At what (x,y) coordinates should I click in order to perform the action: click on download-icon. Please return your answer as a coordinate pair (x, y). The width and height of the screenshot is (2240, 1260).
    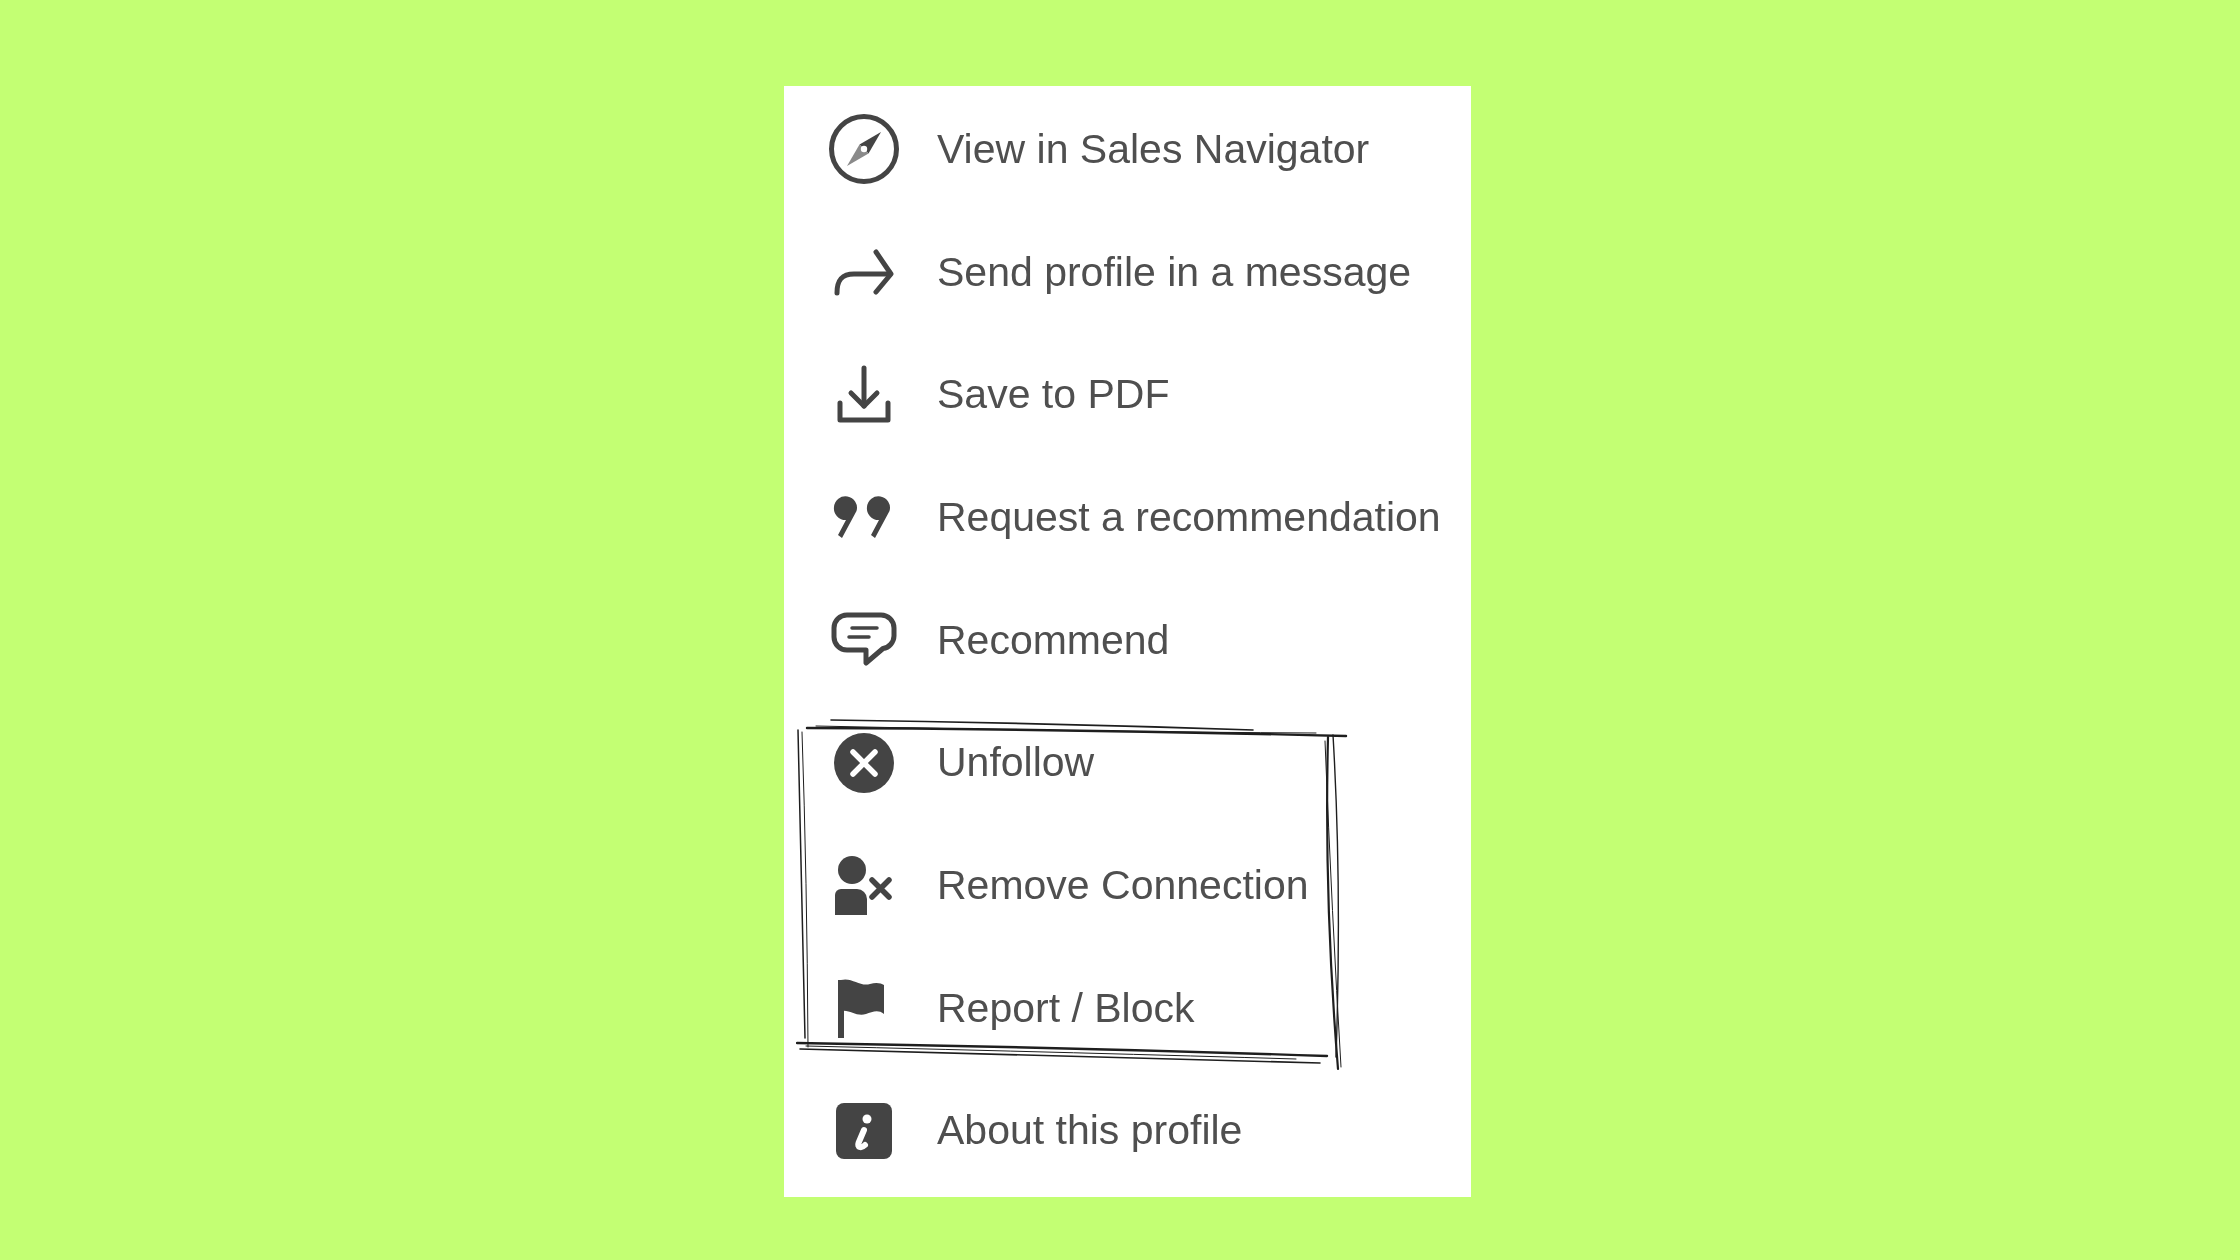
    Looking at the image, I should click on (864, 394).